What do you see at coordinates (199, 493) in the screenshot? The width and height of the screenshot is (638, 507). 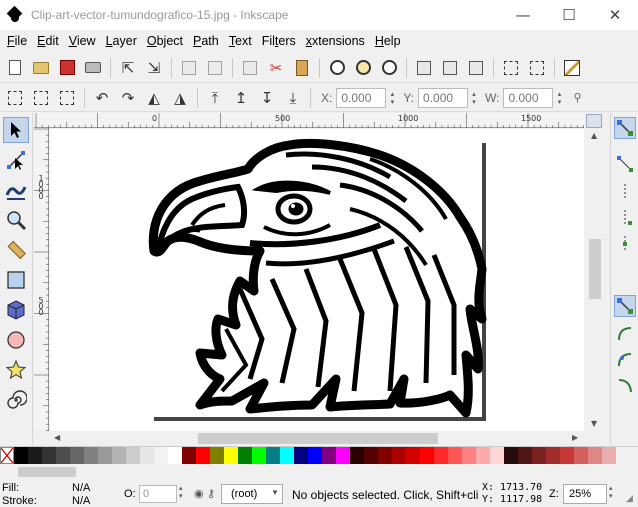 I see `layer-visibility-icon: ◉` at bounding box center [199, 493].